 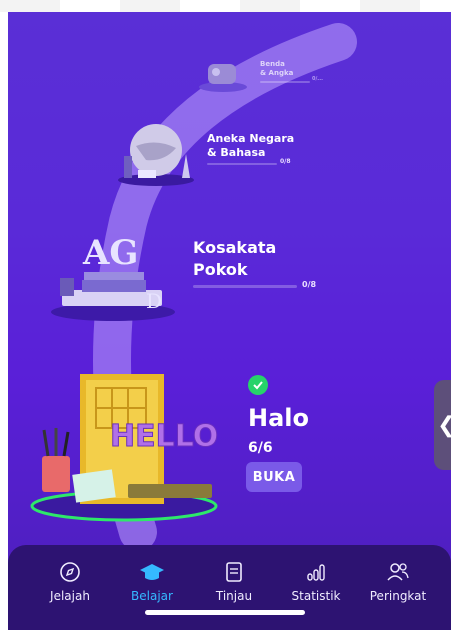 I want to click on side-panel-toggle: ❮, so click(x=442, y=425).